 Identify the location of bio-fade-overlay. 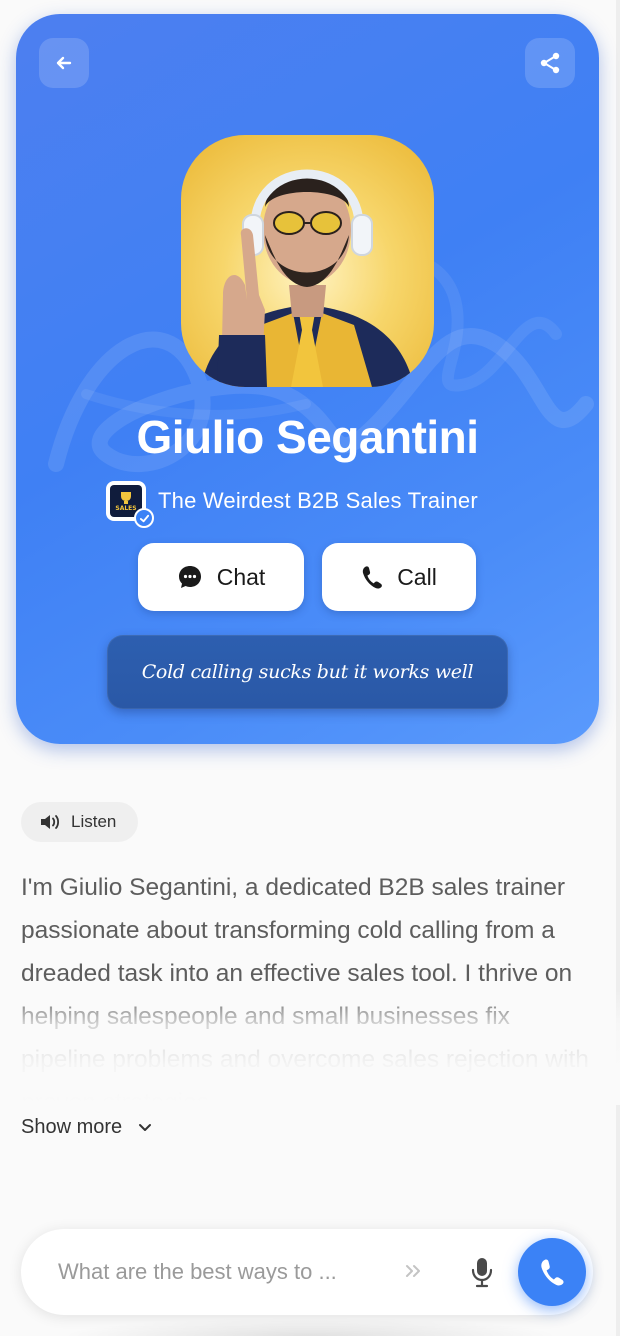
(310, 1047).